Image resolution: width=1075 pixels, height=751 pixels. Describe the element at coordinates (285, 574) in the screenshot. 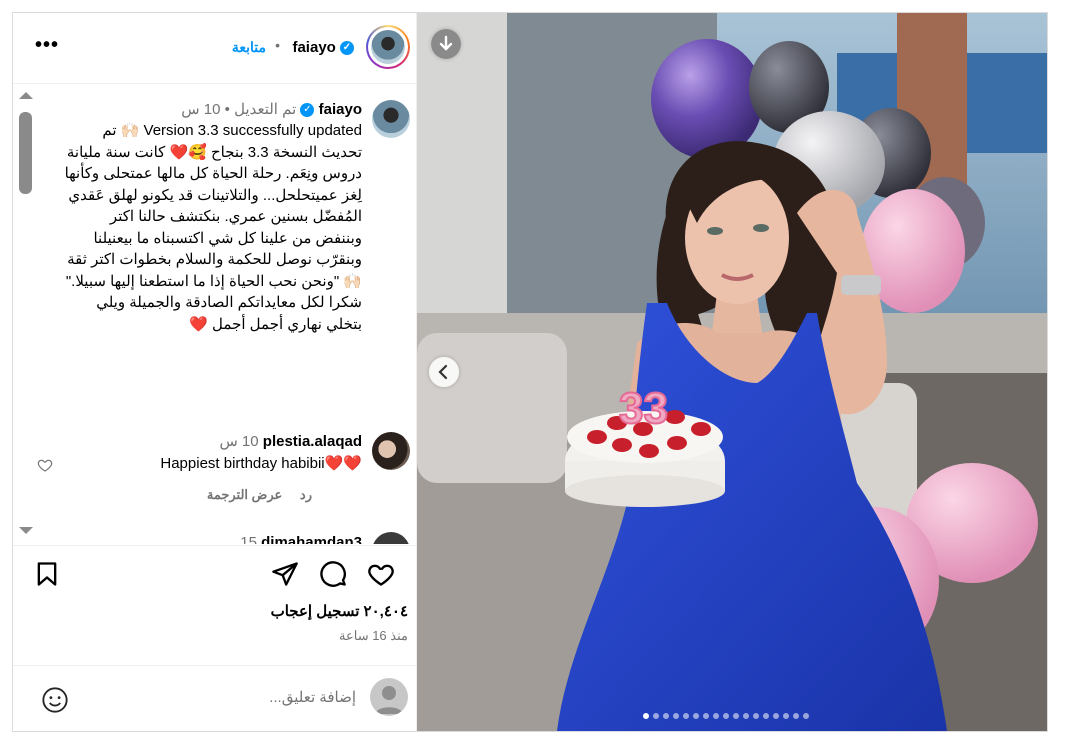

I see `share-icon` at that location.